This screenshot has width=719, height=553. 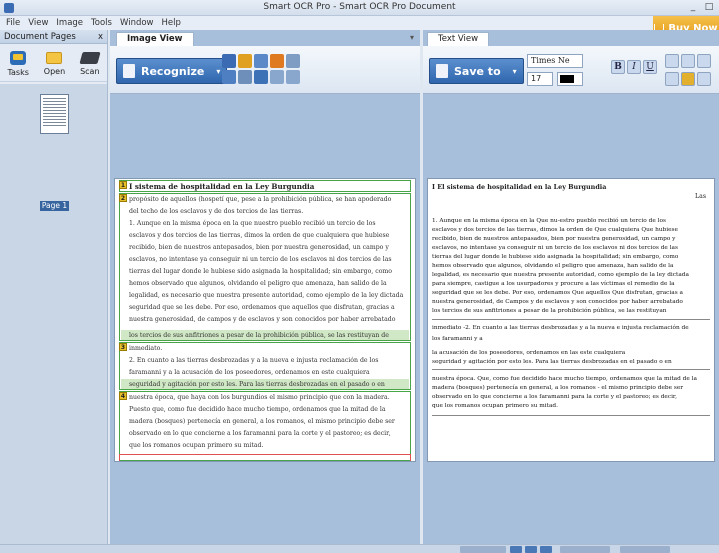 What do you see at coordinates (672, 79) in the screenshot?
I see `justify-icon` at bounding box center [672, 79].